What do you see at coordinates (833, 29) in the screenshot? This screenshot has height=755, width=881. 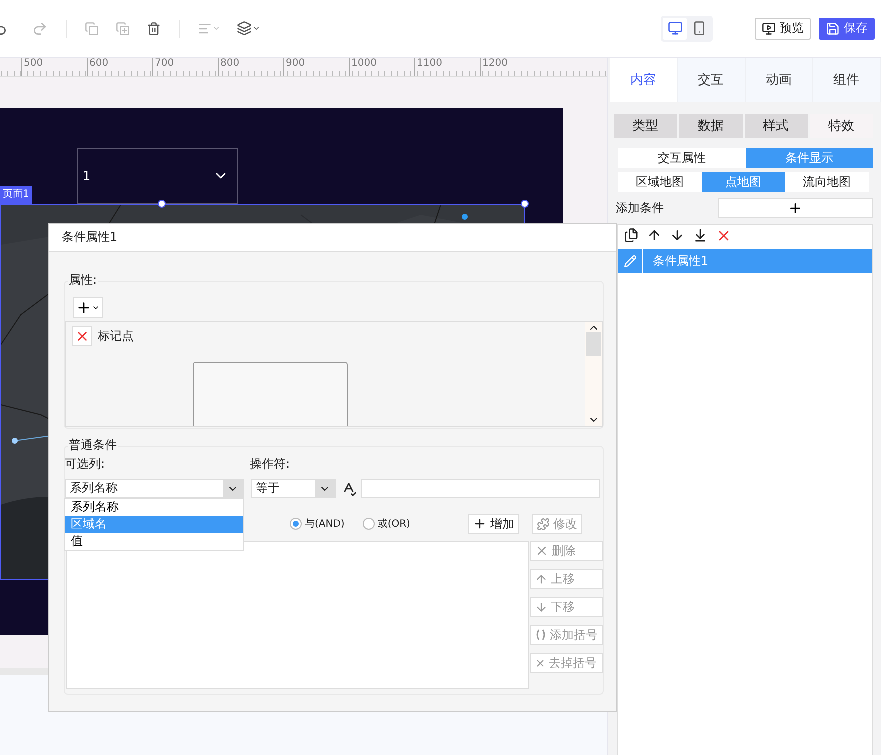 I see `save-icon` at bounding box center [833, 29].